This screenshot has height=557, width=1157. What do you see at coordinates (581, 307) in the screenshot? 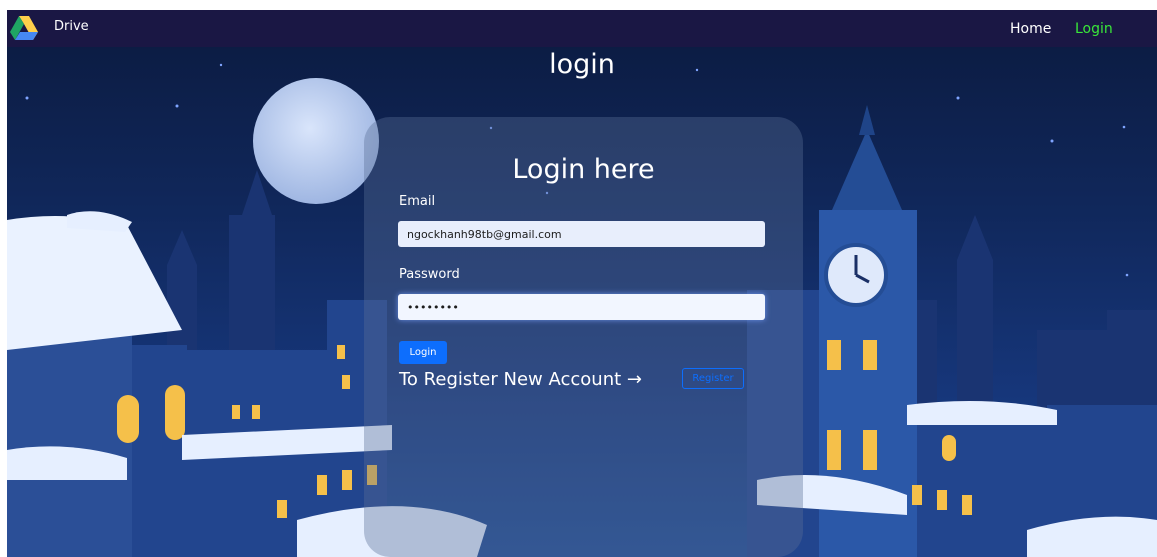
I see `password-input` at bounding box center [581, 307].